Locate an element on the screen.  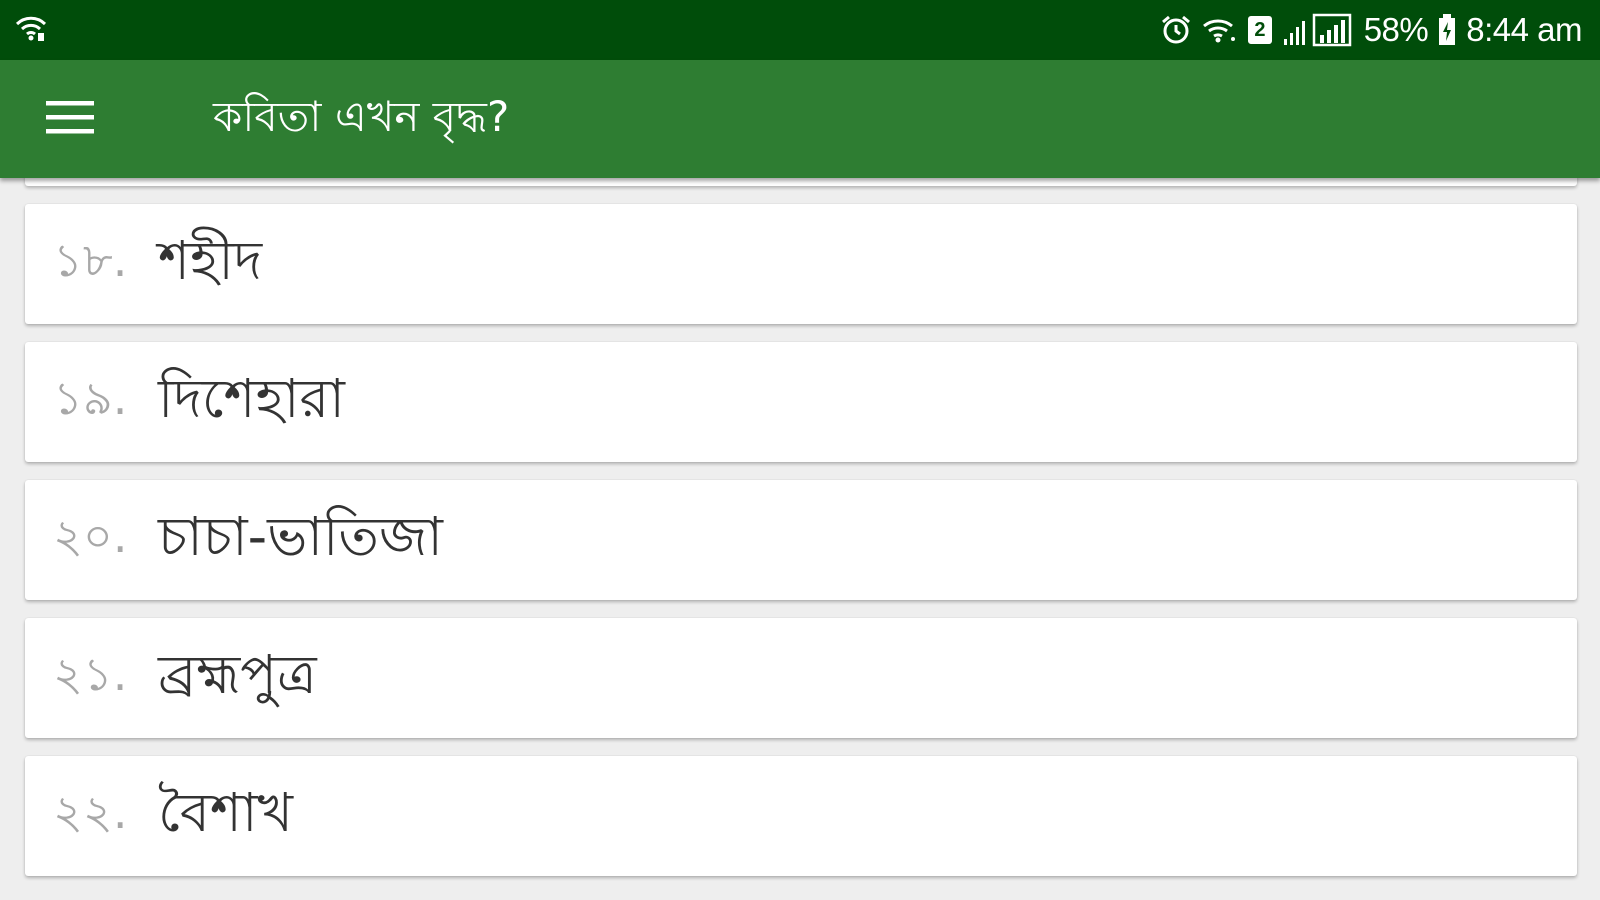
list-item: ১৯. দিশেহারা is located at coordinates (801, 402).